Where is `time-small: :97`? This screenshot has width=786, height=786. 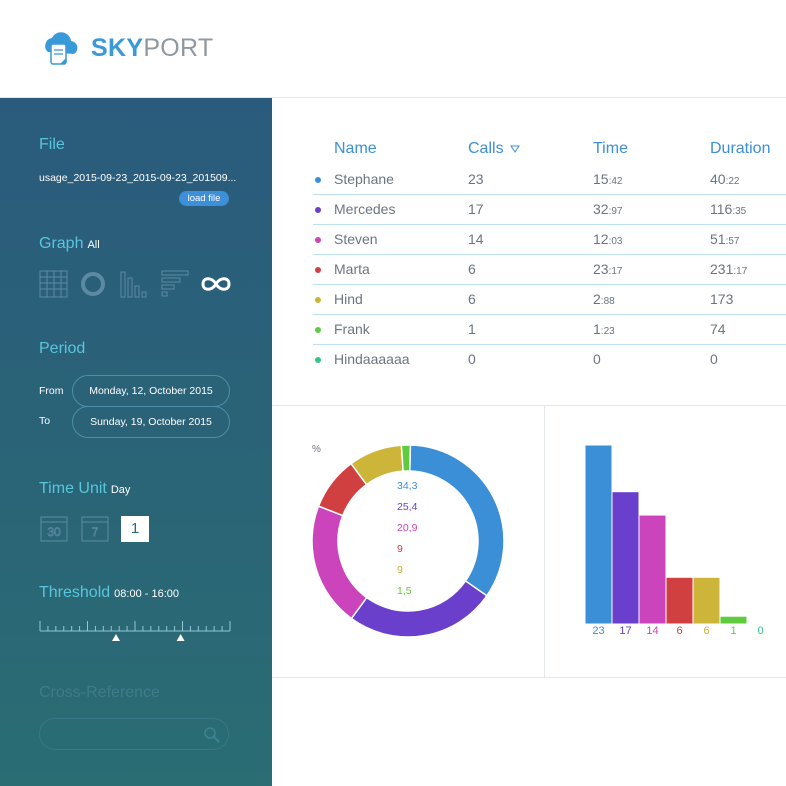
time-small: :97 is located at coordinates (615, 211).